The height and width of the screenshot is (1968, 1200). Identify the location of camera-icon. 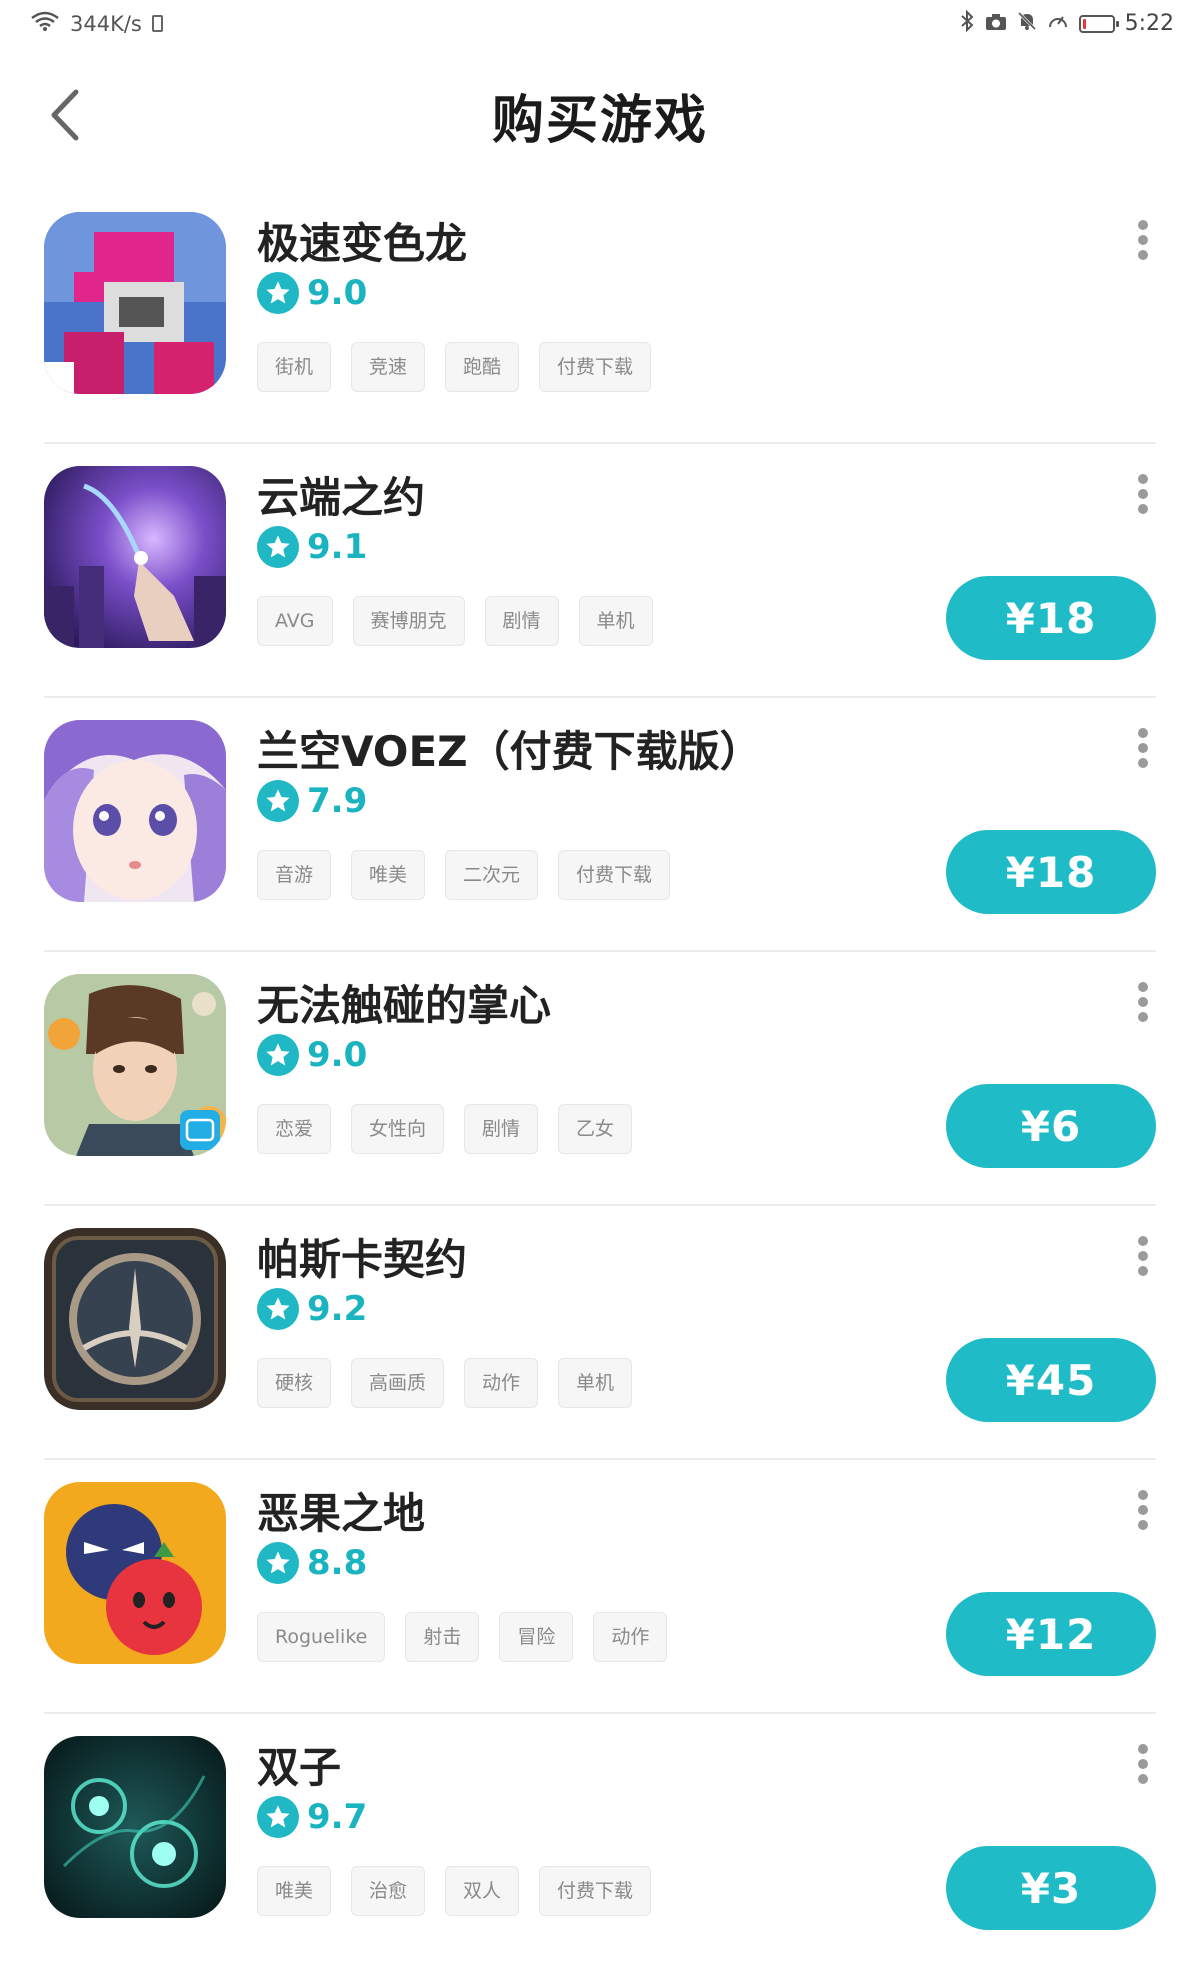
(996, 24).